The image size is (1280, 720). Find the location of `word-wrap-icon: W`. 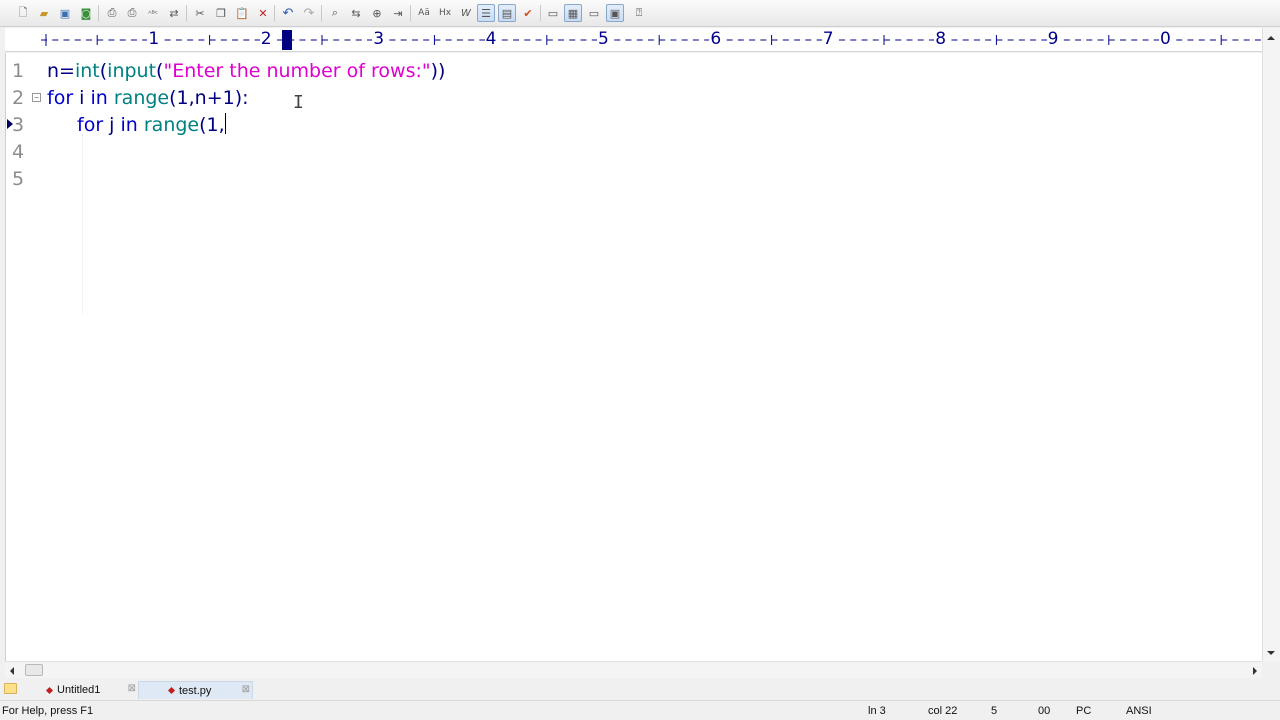

word-wrap-icon: W is located at coordinates (466, 13).